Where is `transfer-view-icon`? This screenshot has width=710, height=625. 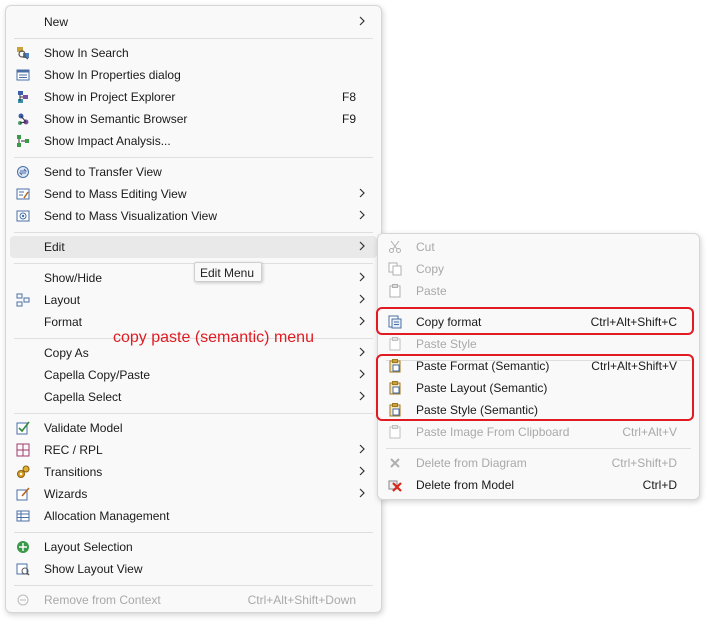 transfer-view-icon is located at coordinates (23, 172).